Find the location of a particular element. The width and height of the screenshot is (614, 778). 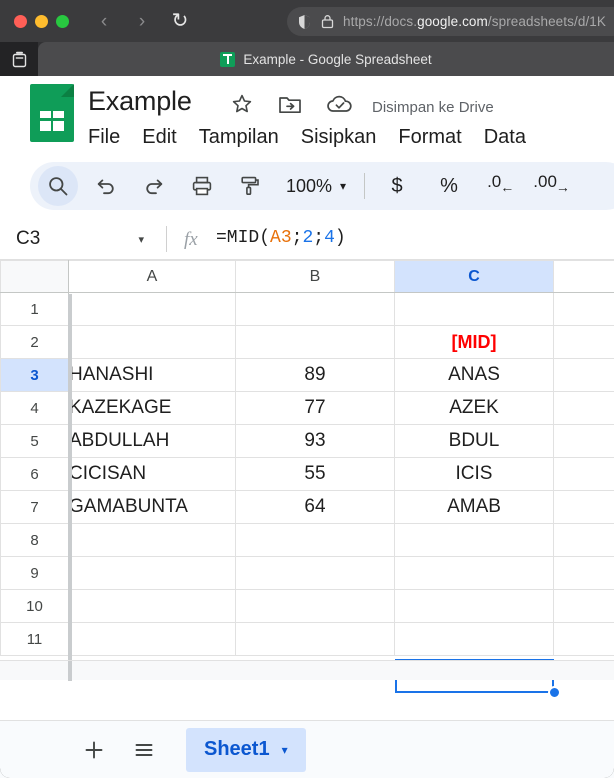

back-icon: ‹ is located at coordinates (104, 21).